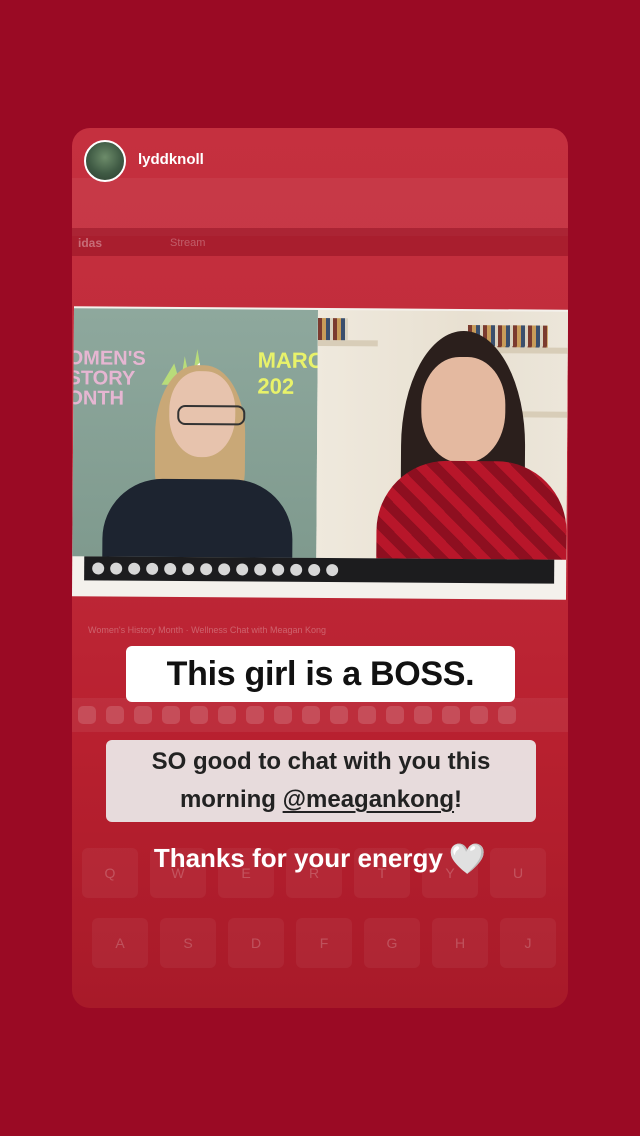 This screenshot has height=1136, width=640. What do you see at coordinates (463, 410) in the screenshot?
I see `participant-face` at bounding box center [463, 410].